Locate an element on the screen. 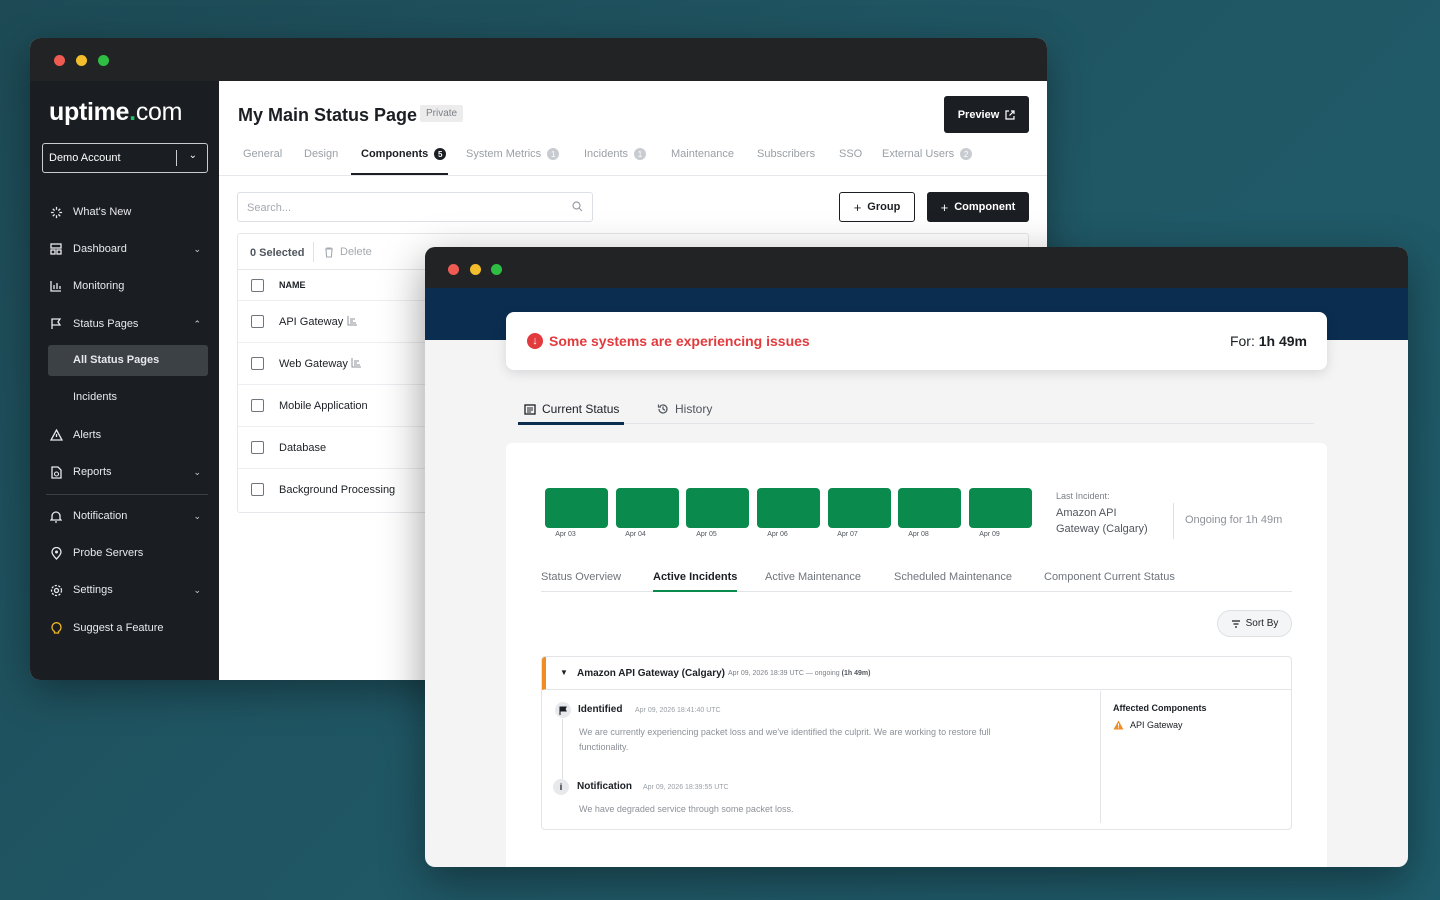 The height and width of the screenshot is (900, 1440). sort-by-button: Sort By is located at coordinates (1254, 623).